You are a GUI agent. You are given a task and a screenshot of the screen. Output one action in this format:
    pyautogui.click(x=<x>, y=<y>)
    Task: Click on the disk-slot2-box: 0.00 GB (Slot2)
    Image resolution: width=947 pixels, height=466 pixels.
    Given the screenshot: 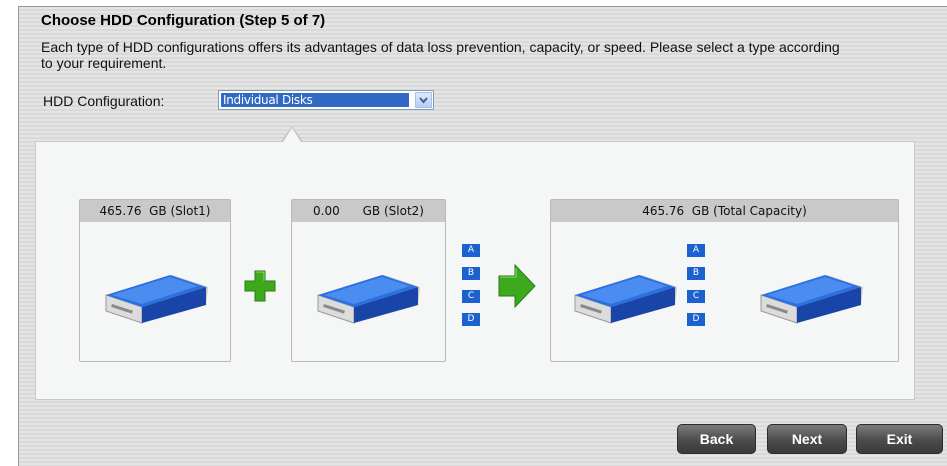 What is the action you would take?
    pyautogui.click(x=368, y=280)
    